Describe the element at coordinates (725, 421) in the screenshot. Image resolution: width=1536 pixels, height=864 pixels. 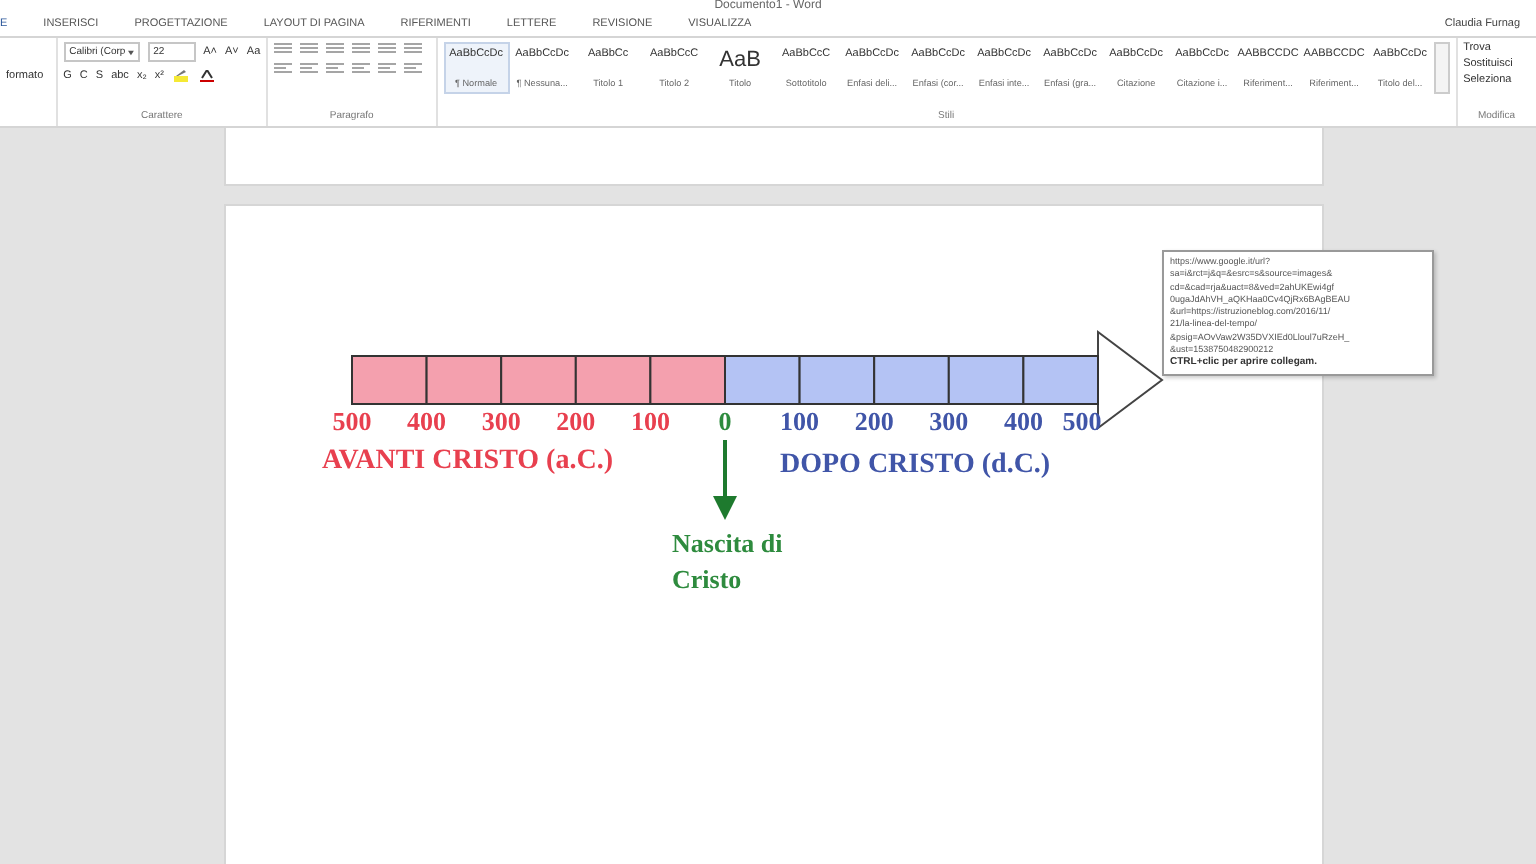
I see `year-label: 0` at that location.